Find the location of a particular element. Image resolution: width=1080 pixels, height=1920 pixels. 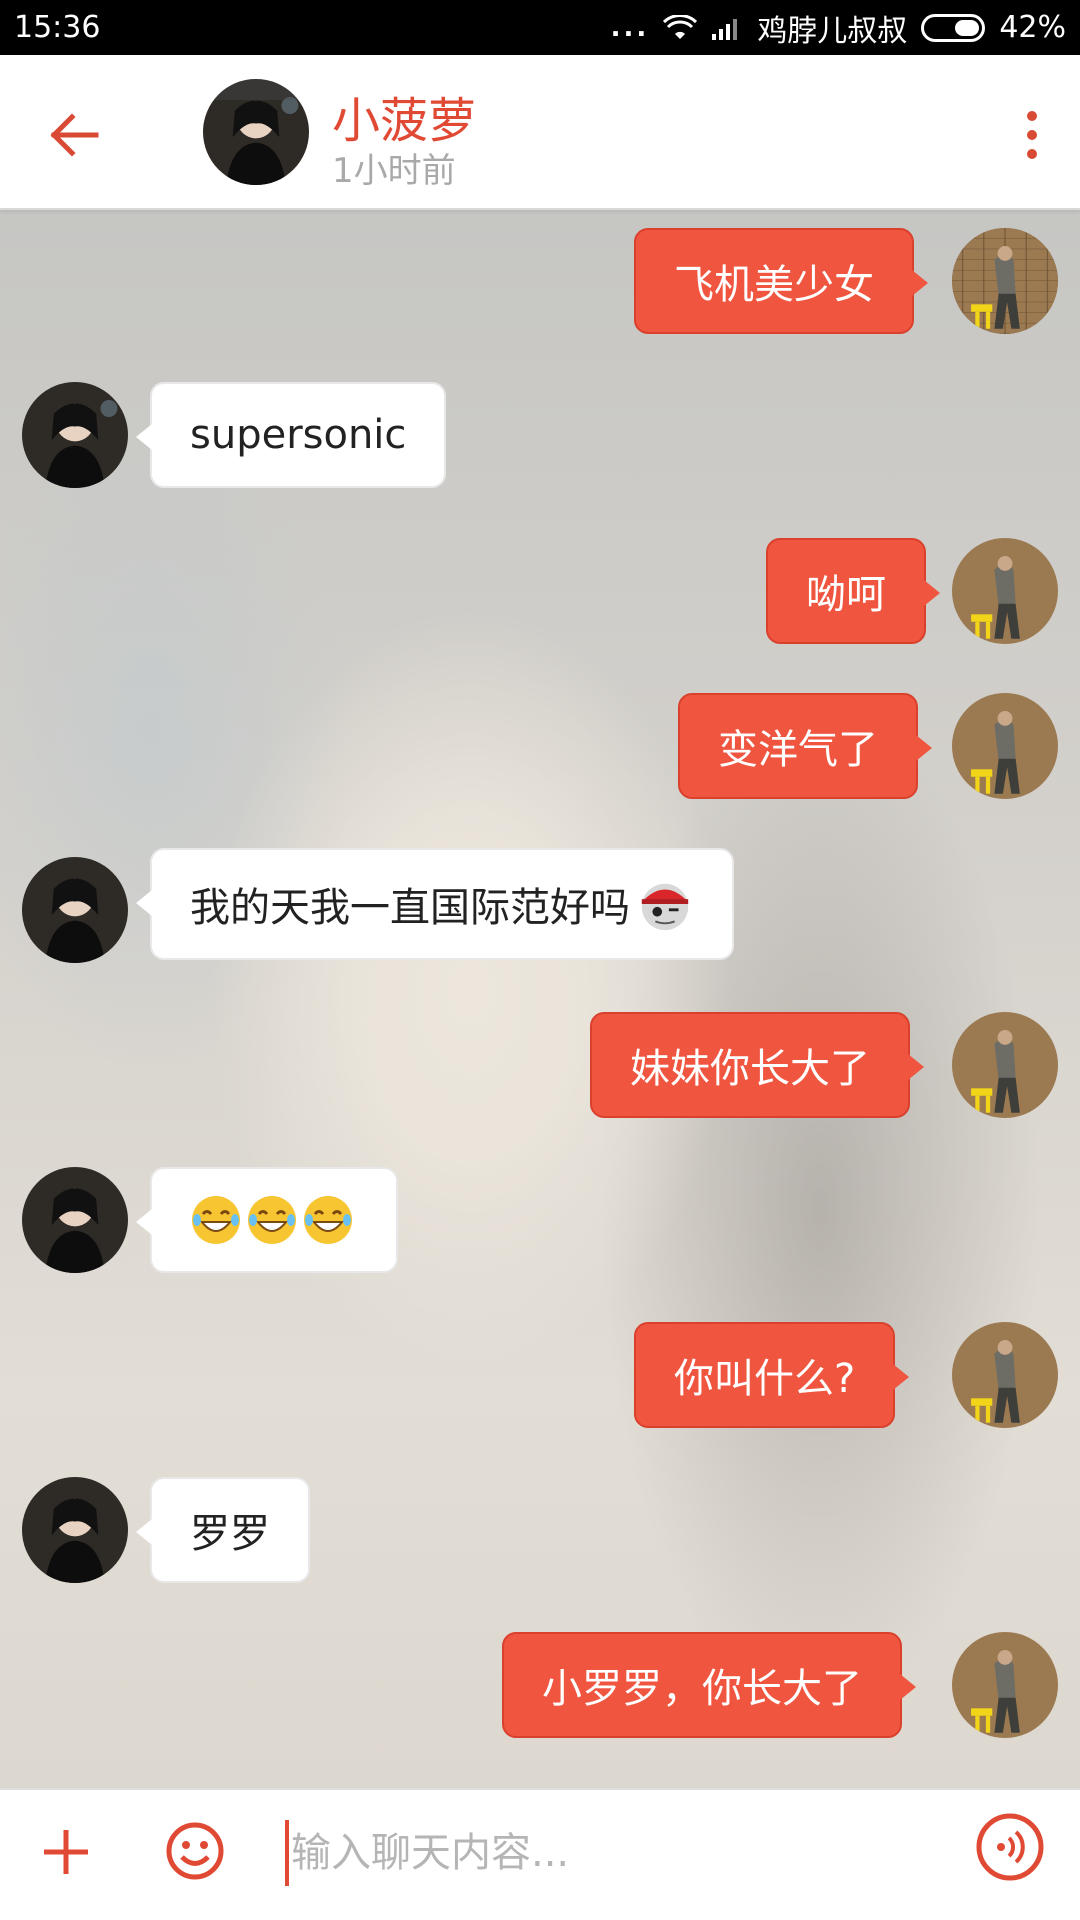

message-bubble-incoming: supersonic is located at coordinates (291, 435).